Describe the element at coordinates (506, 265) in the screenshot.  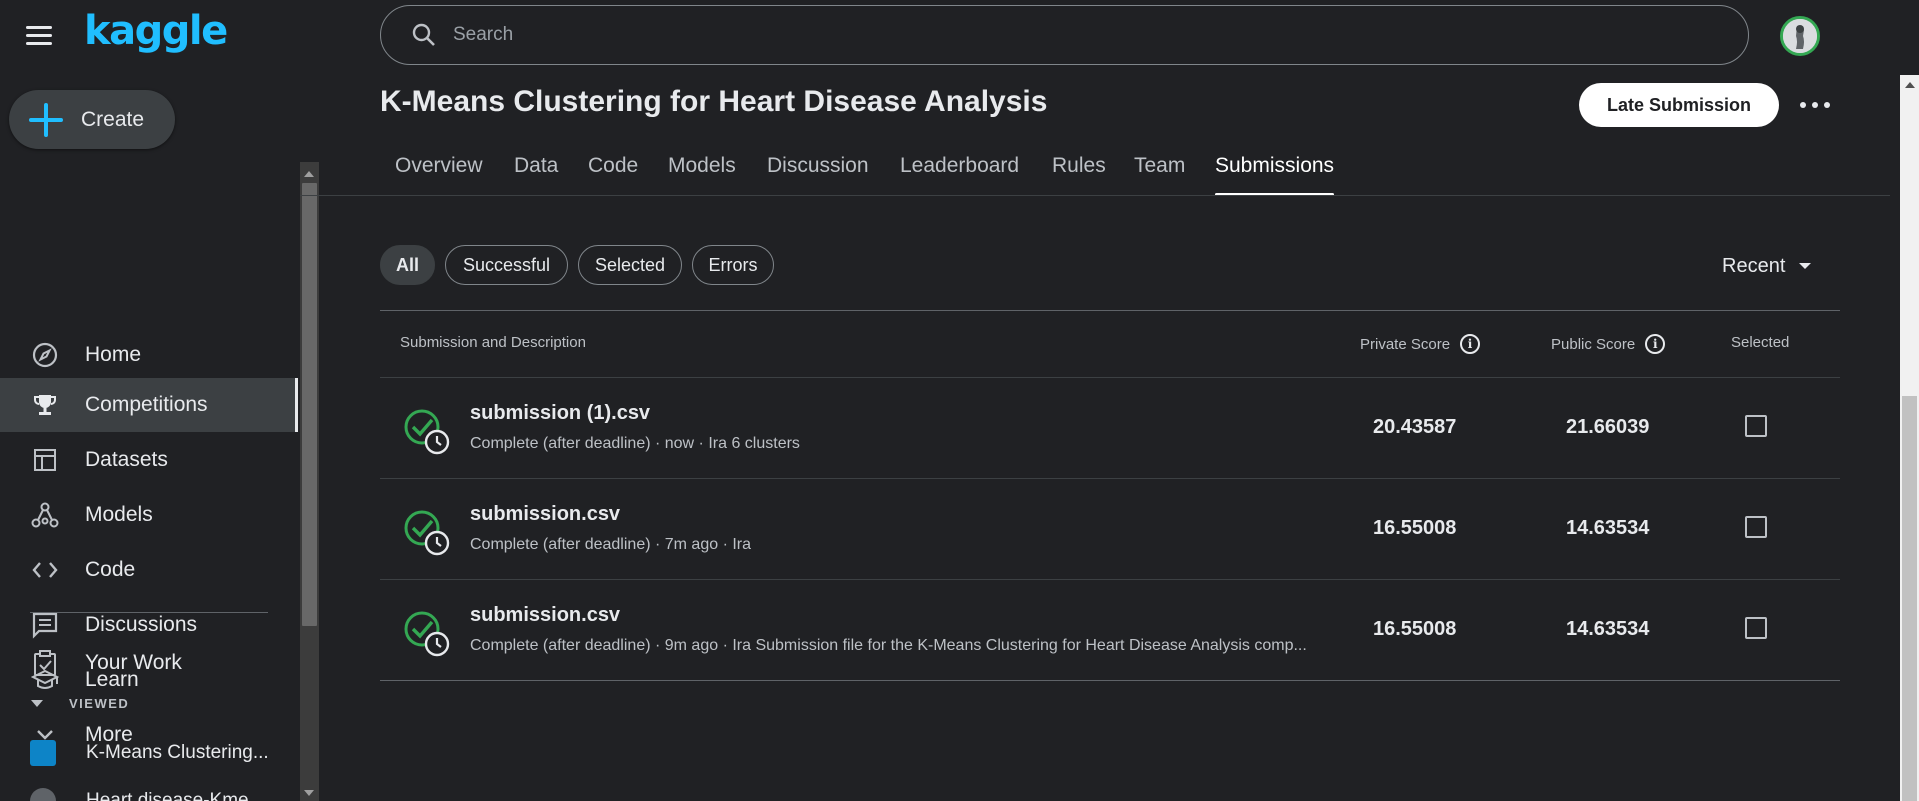
I see `filter-successful: Successful` at that location.